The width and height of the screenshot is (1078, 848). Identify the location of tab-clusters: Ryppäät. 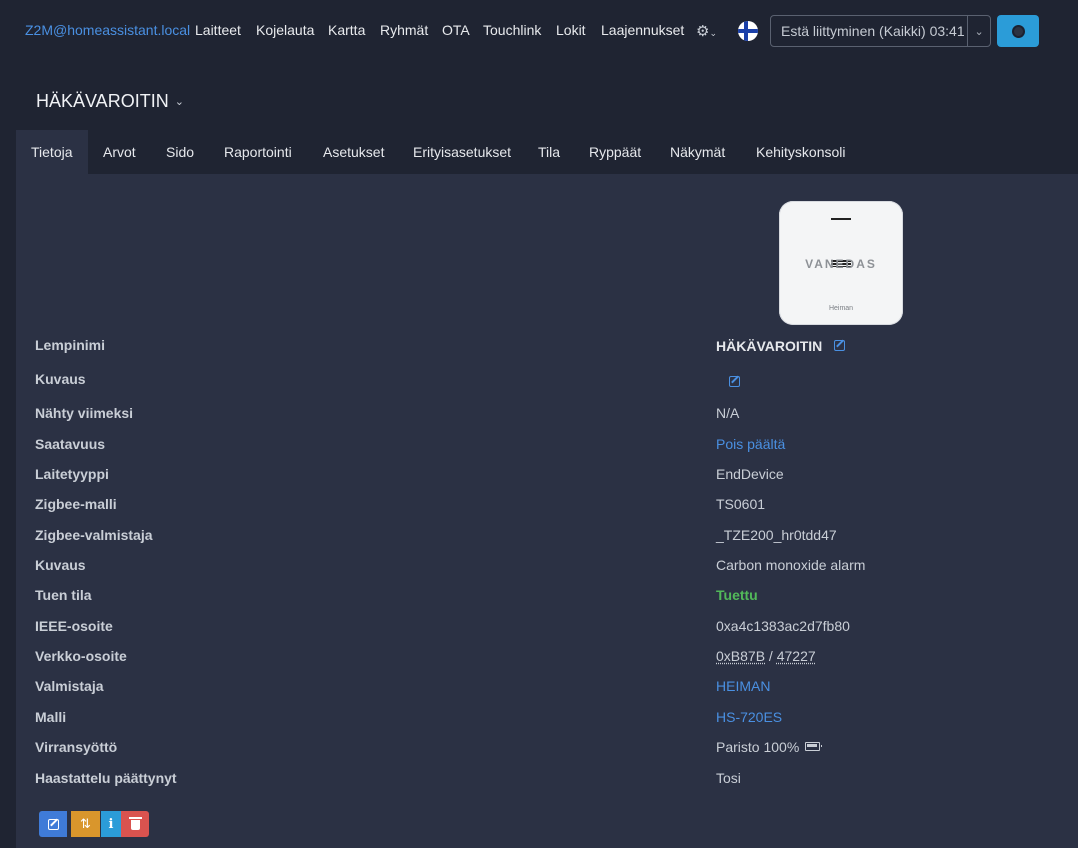
(615, 152).